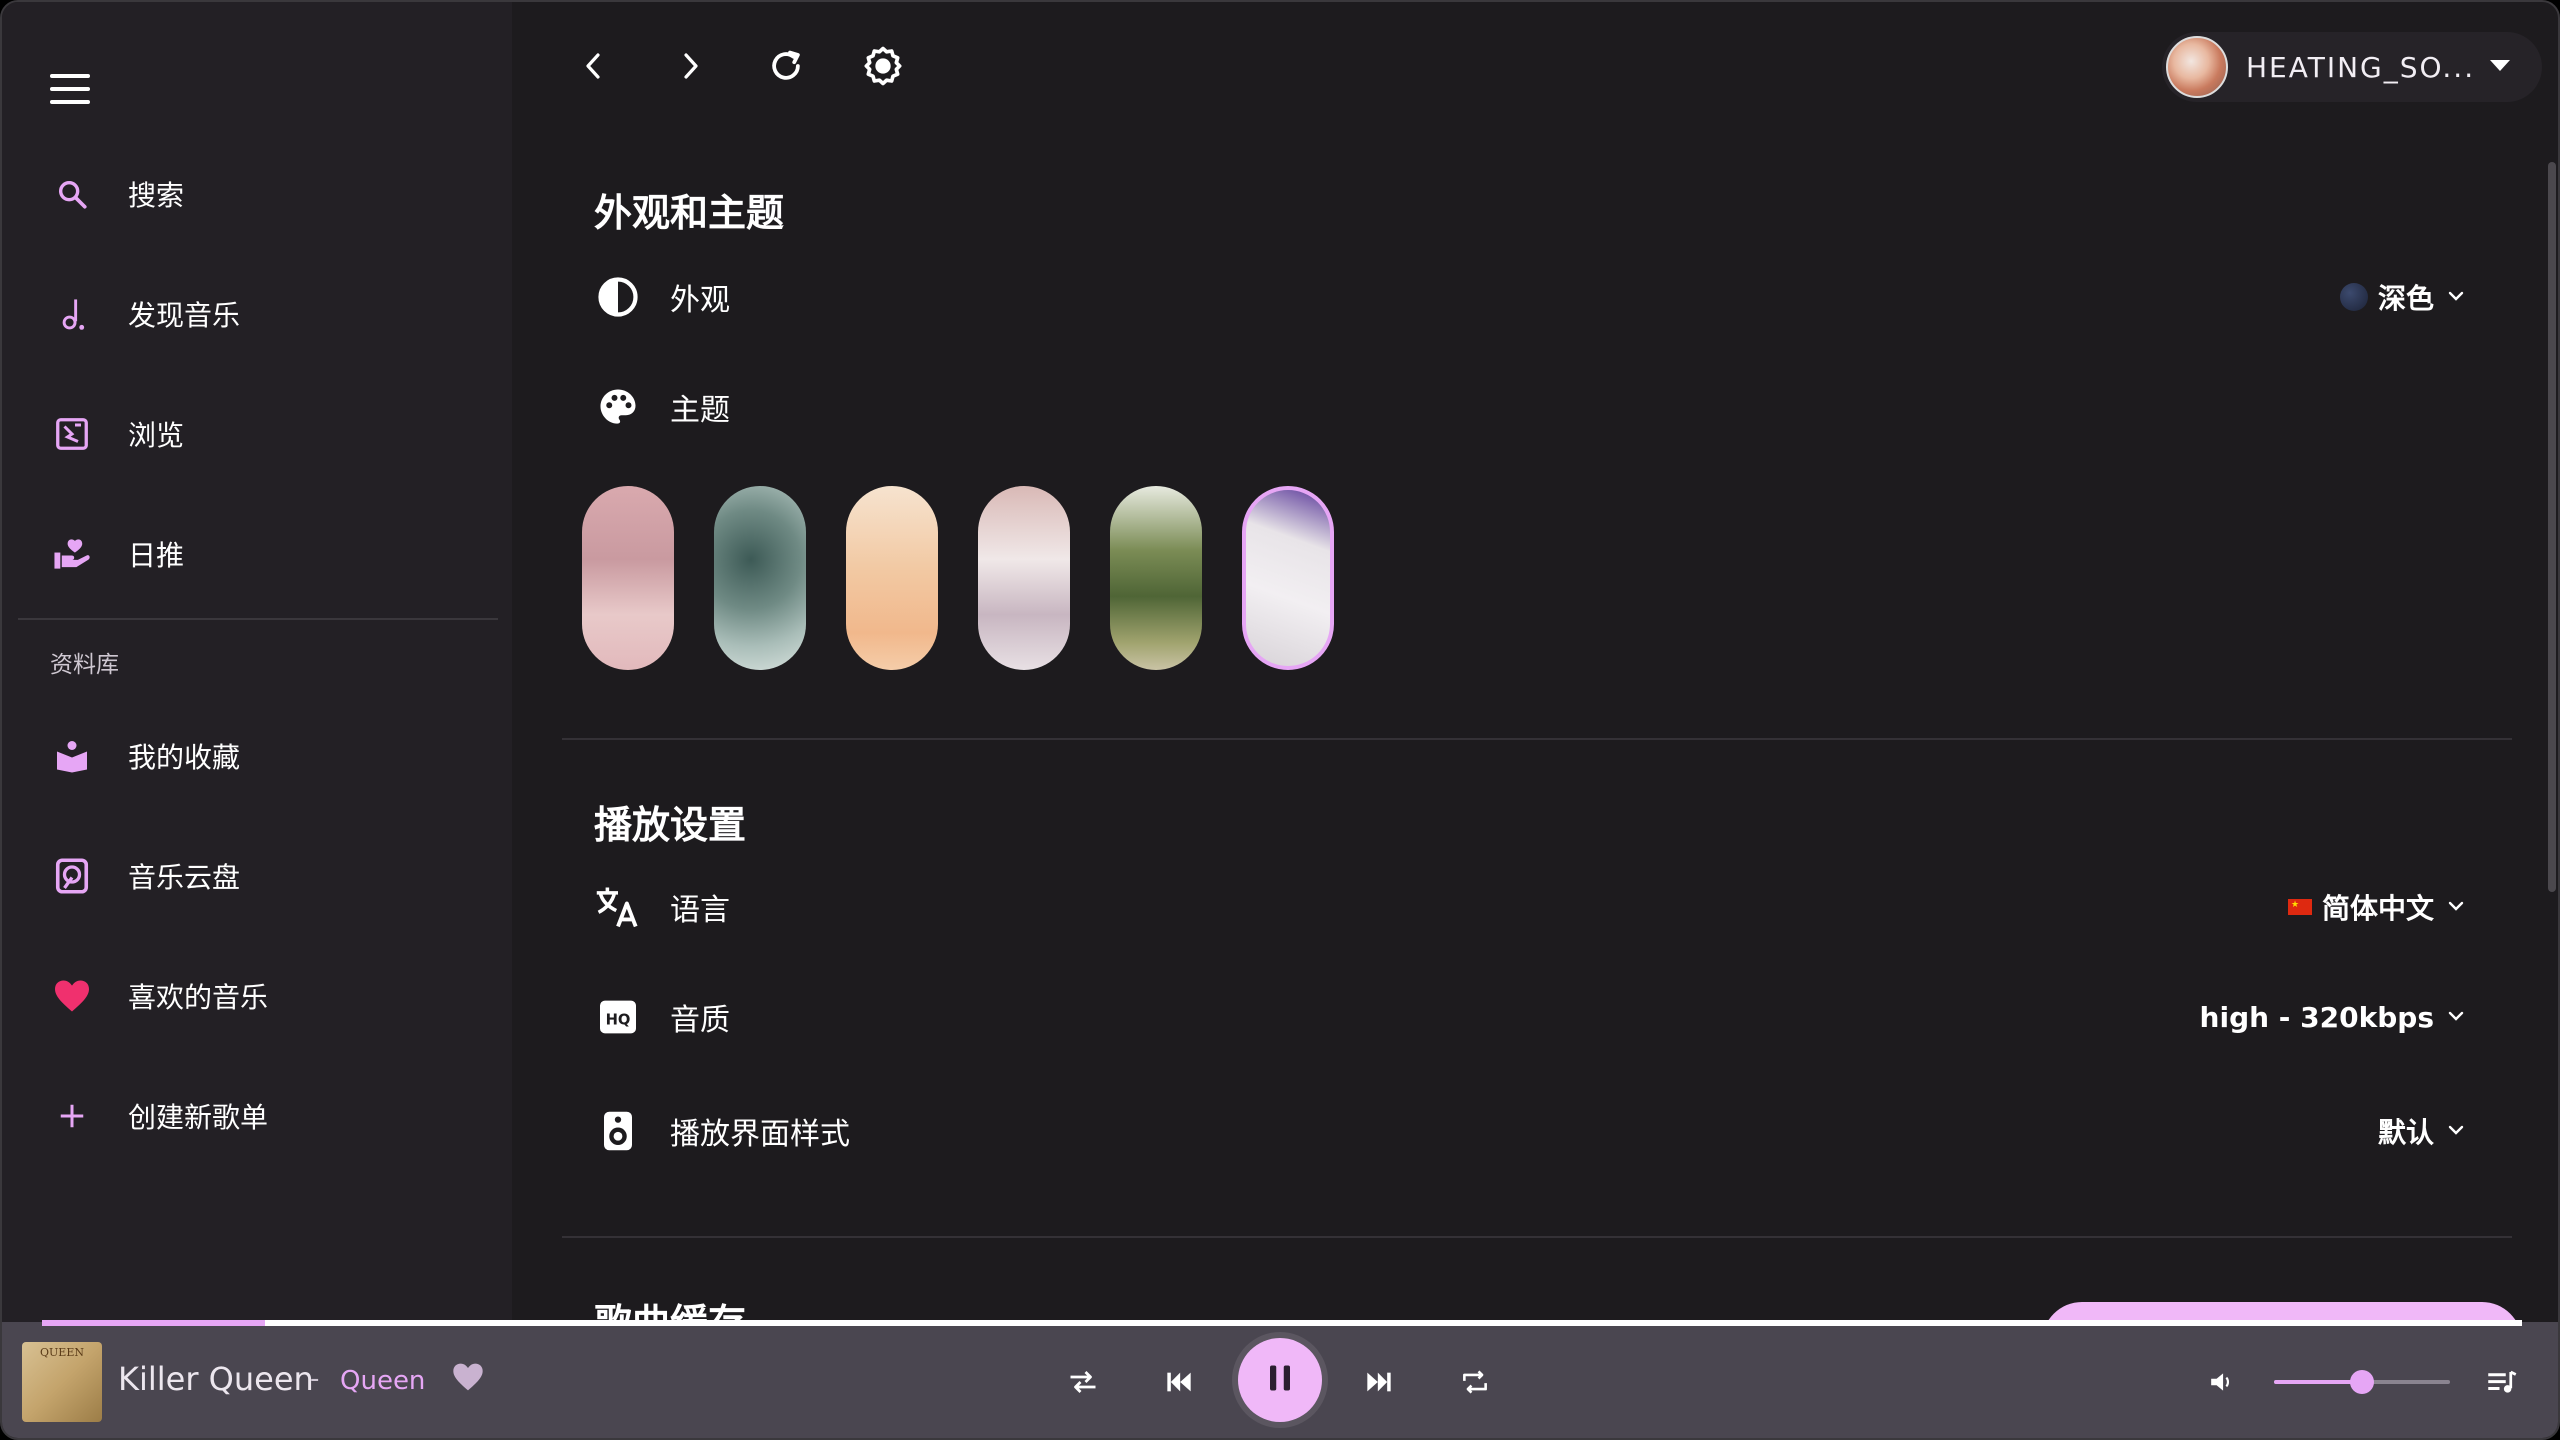 The width and height of the screenshot is (2560, 1440). I want to click on dark-mode-icon, so click(2353, 297).